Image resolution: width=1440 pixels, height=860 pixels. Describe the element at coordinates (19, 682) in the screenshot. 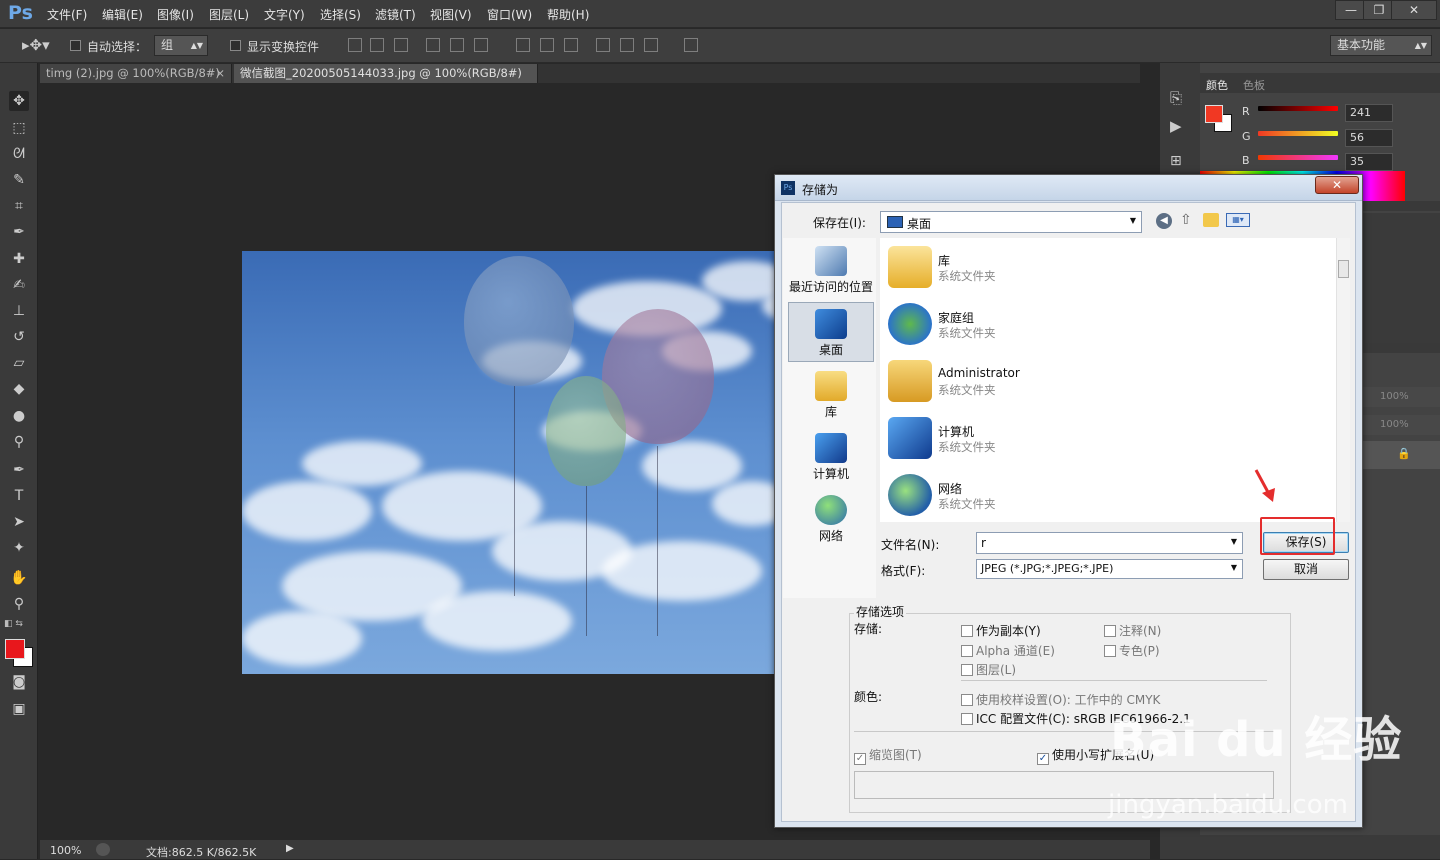

I see `quick-mask-icon: ◙` at that location.